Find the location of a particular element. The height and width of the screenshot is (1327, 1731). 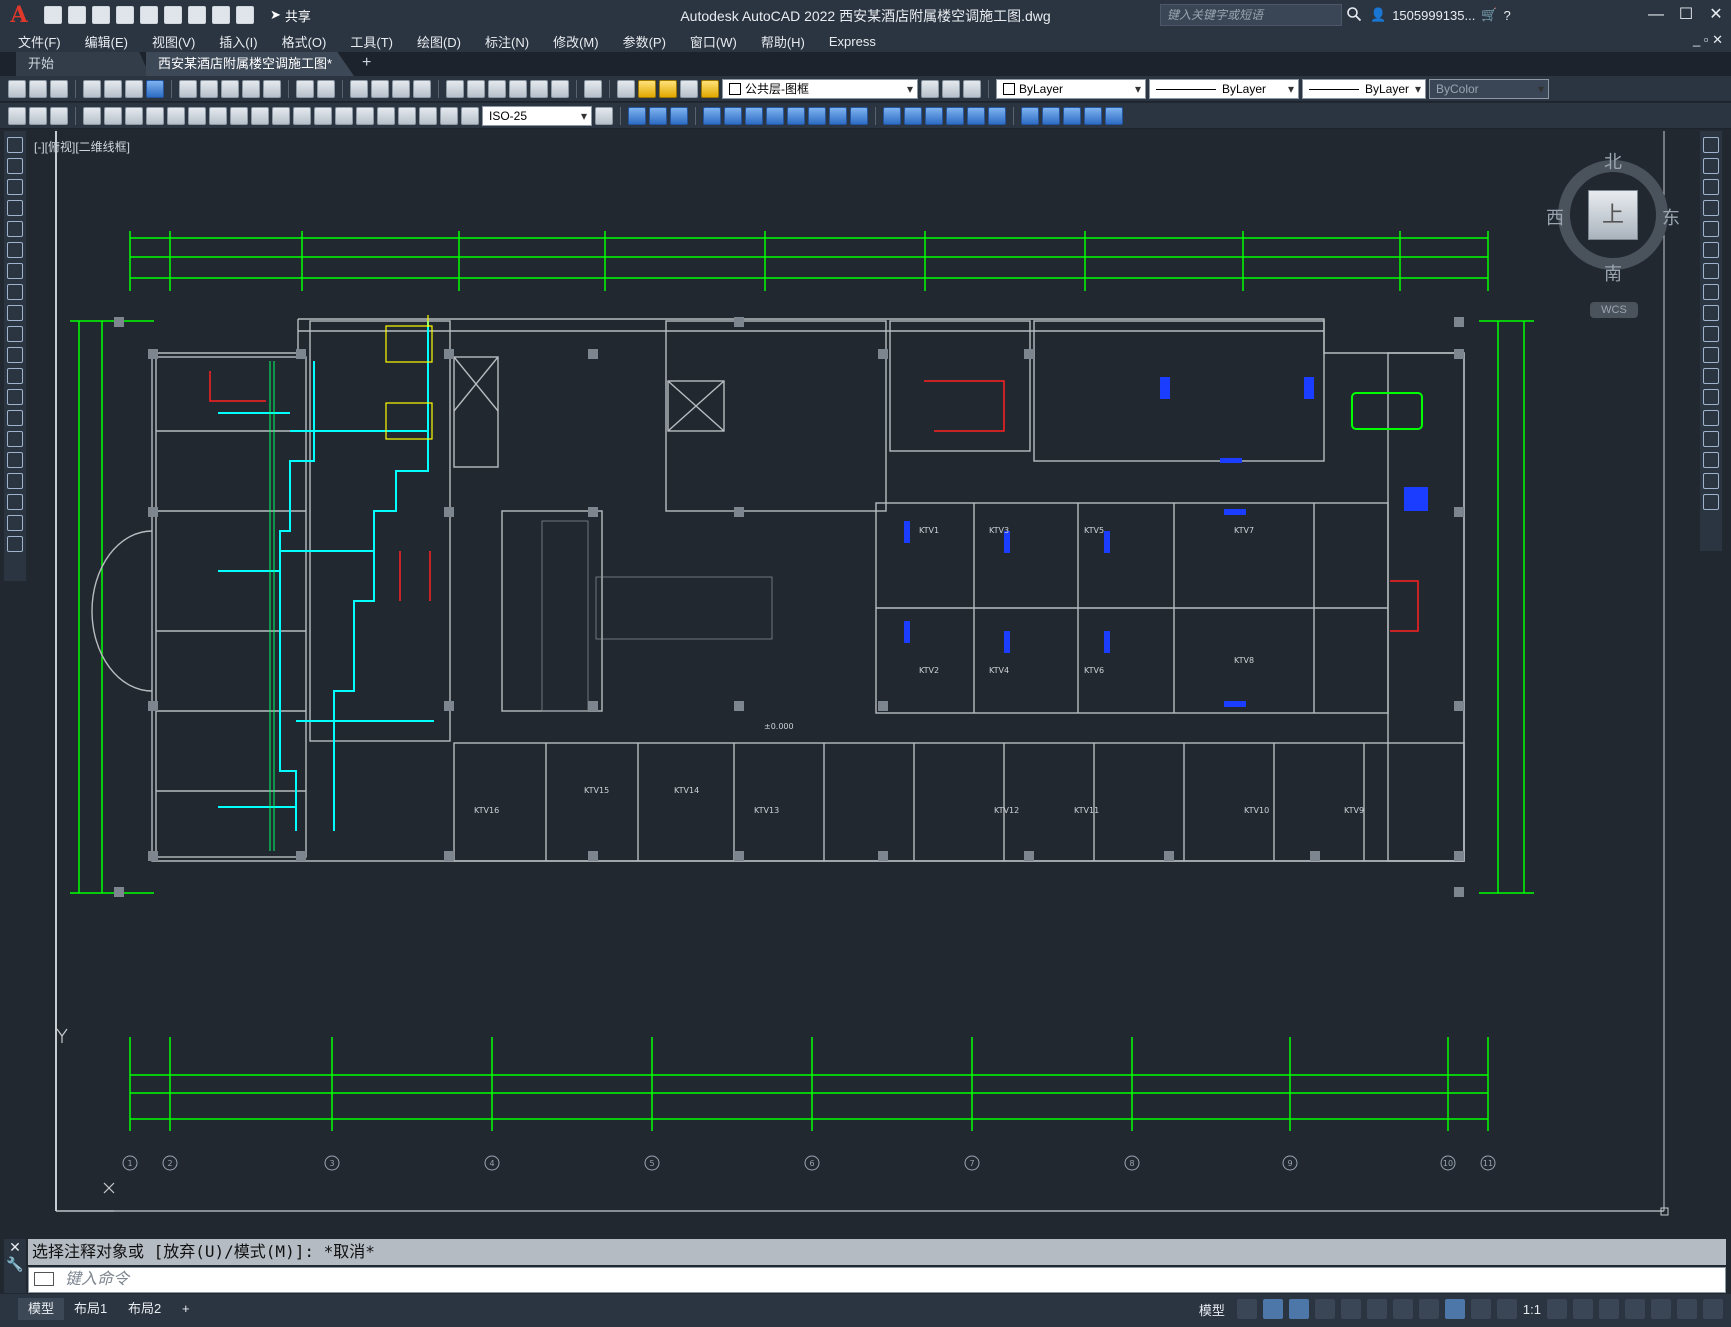

units-icon is located at coordinates (1609, 1309).